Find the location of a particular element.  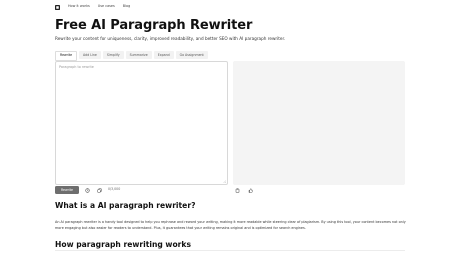

copy-output-button is located at coordinates (237, 190).